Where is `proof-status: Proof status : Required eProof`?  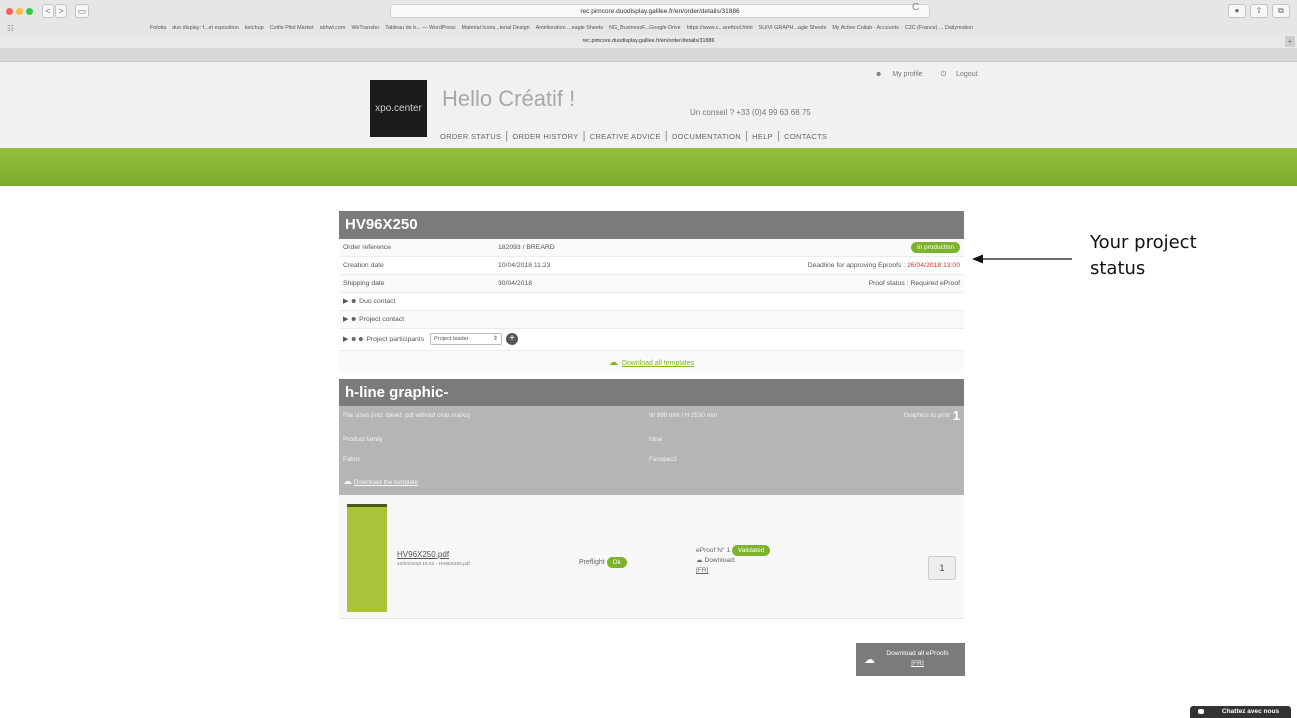 proof-status: Proof status : Required eProof is located at coordinates (914, 283).